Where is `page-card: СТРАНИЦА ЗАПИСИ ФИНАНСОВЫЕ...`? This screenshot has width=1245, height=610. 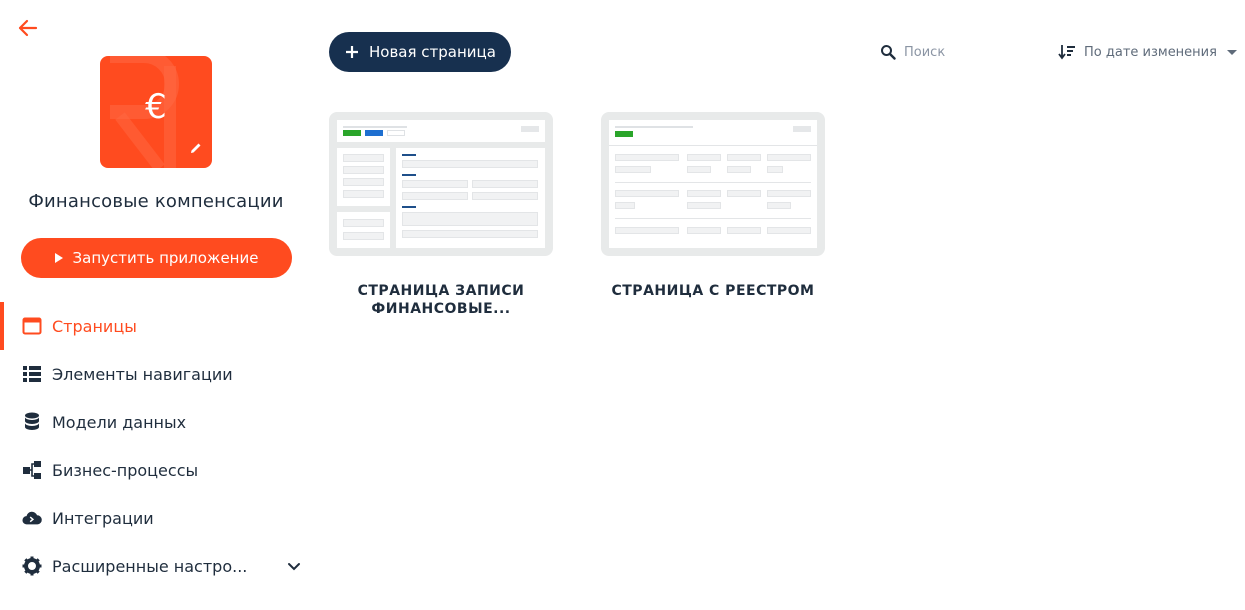
page-card: СТРАНИЦА ЗАПИСИ ФИНАНСОВЫЕ... is located at coordinates (441, 215).